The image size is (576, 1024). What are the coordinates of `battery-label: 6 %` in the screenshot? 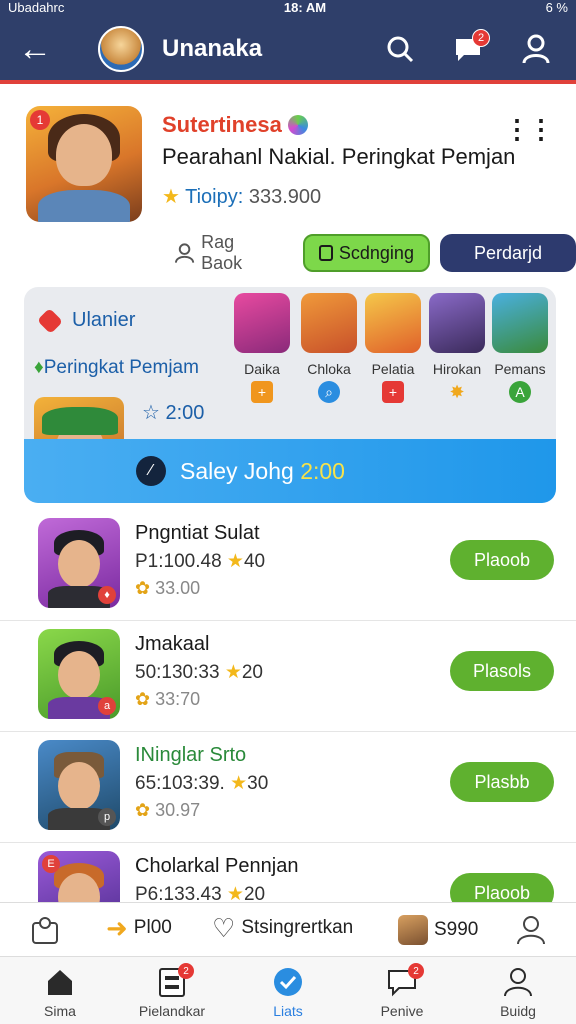 It's located at (556, 7).